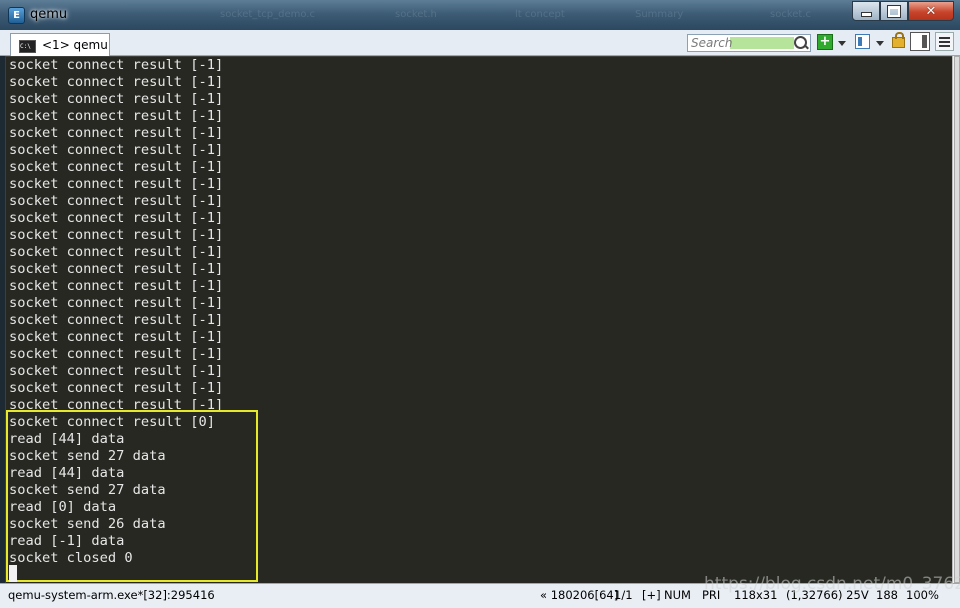  Describe the element at coordinates (111, 595) in the screenshot. I see `status-process: qemu-system-arm.exe*[32]:295416` at that location.